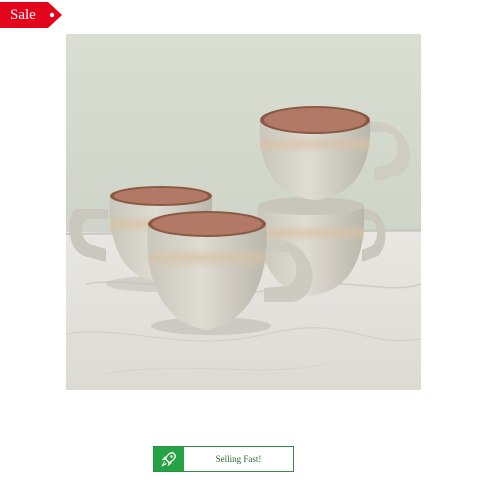 This screenshot has height=500, width=500. Describe the element at coordinates (169, 459) in the screenshot. I see `rocket-icon` at that location.